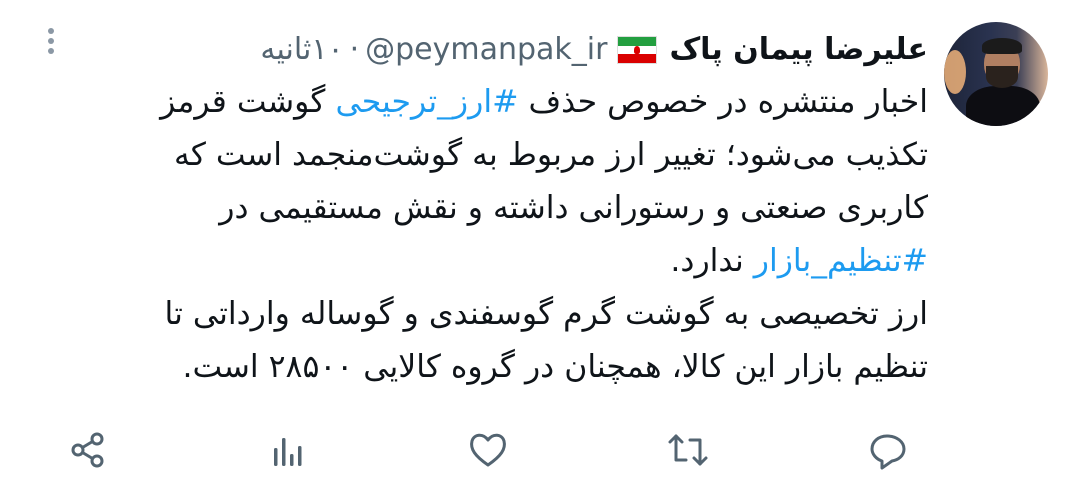 The width and height of the screenshot is (1080, 501). Describe the element at coordinates (488, 261) in the screenshot. I see `tweet-text-line: #تنظیم_بازار ندارد.` at that location.